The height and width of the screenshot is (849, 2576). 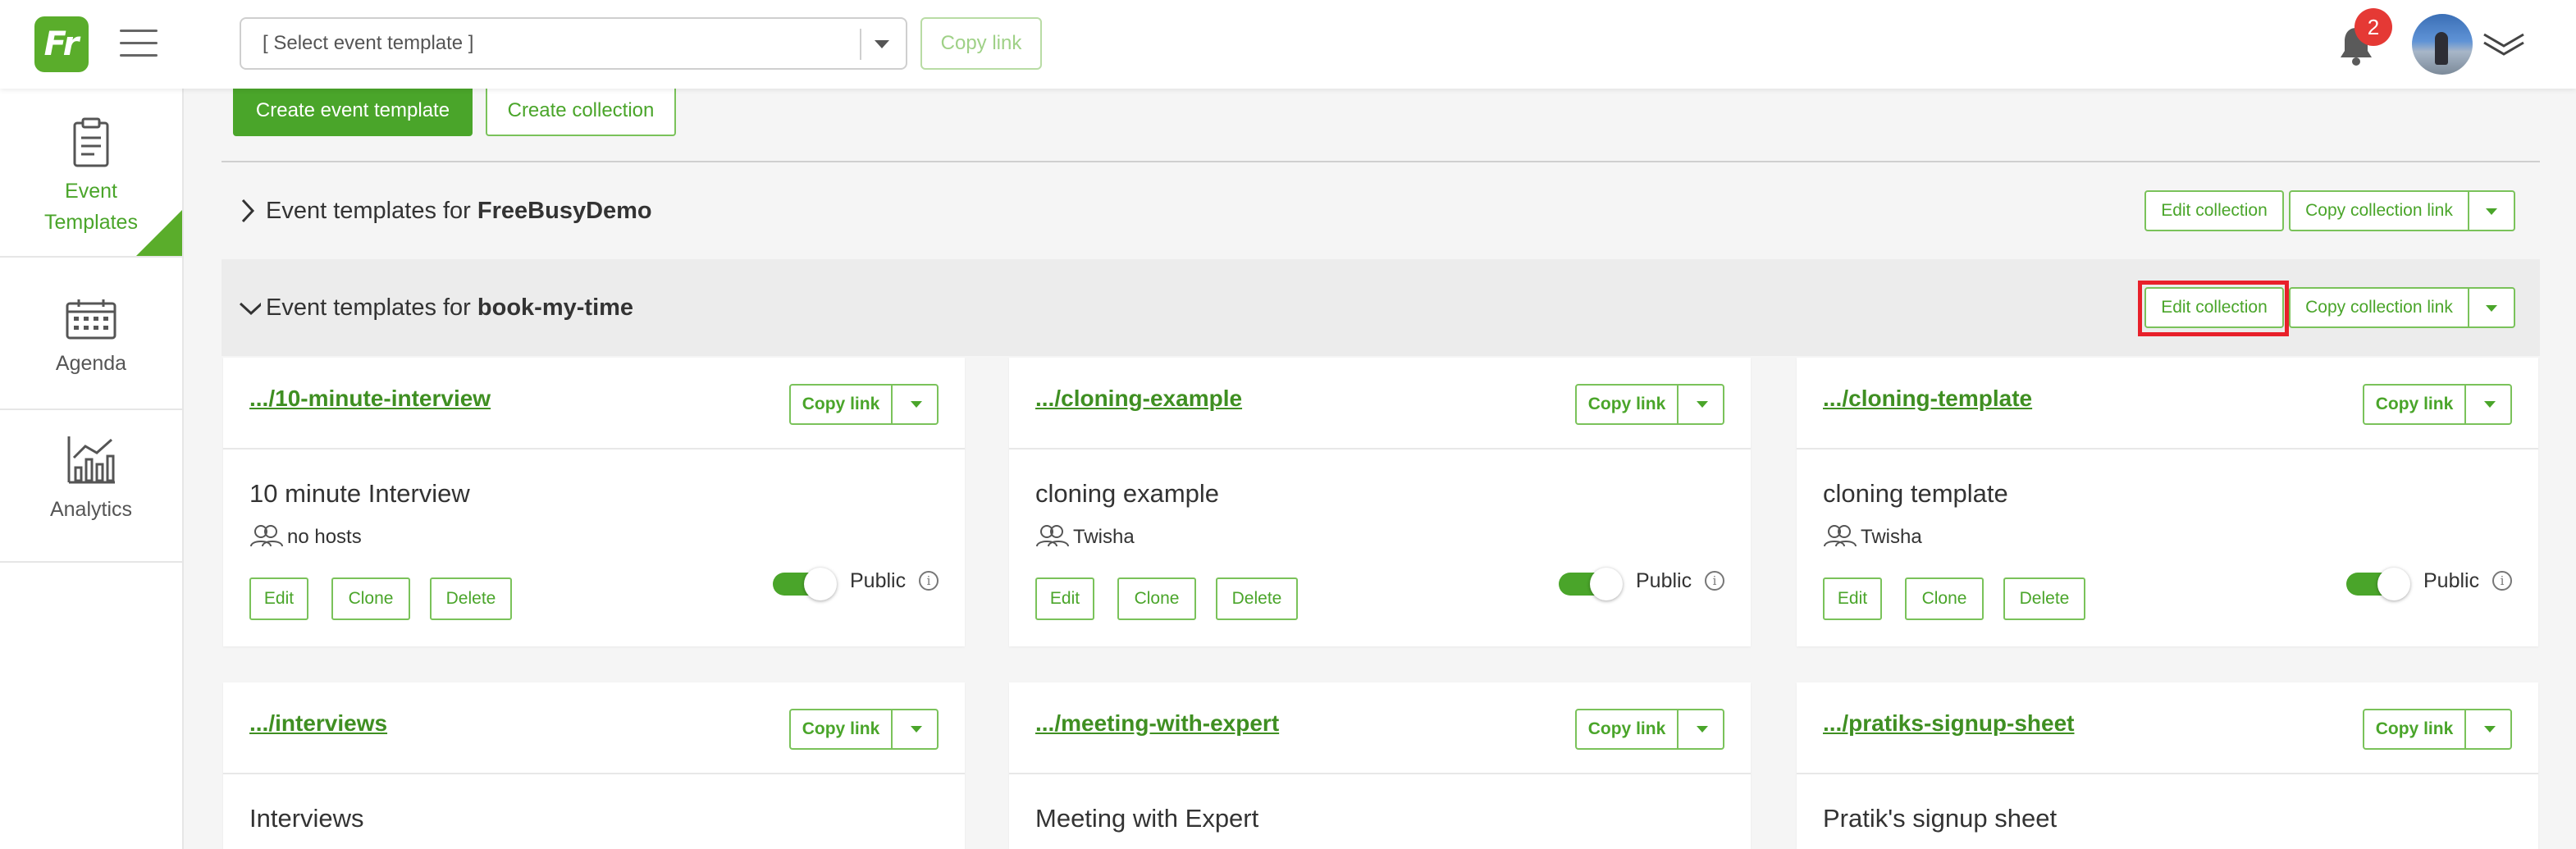 What do you see at coordinates (91, 173) in the screenshot?
I see `sidebar-item-event-templates: Event Templates` at bounding box center [91, 173].